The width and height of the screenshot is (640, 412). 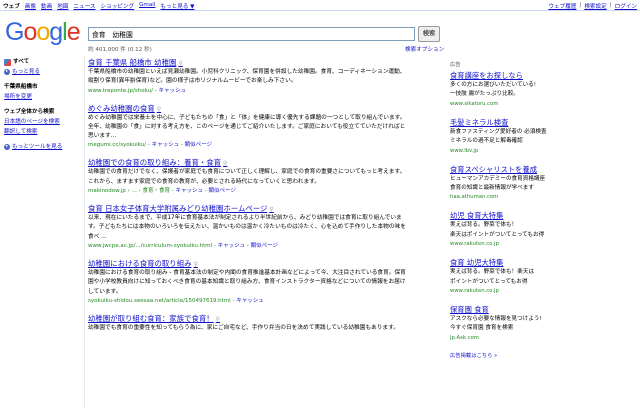 What do you see at coordinates (26, 72) in the screenshot?
I see `sidebar-more-link: もっと見る` at bounding box center [26, 72].